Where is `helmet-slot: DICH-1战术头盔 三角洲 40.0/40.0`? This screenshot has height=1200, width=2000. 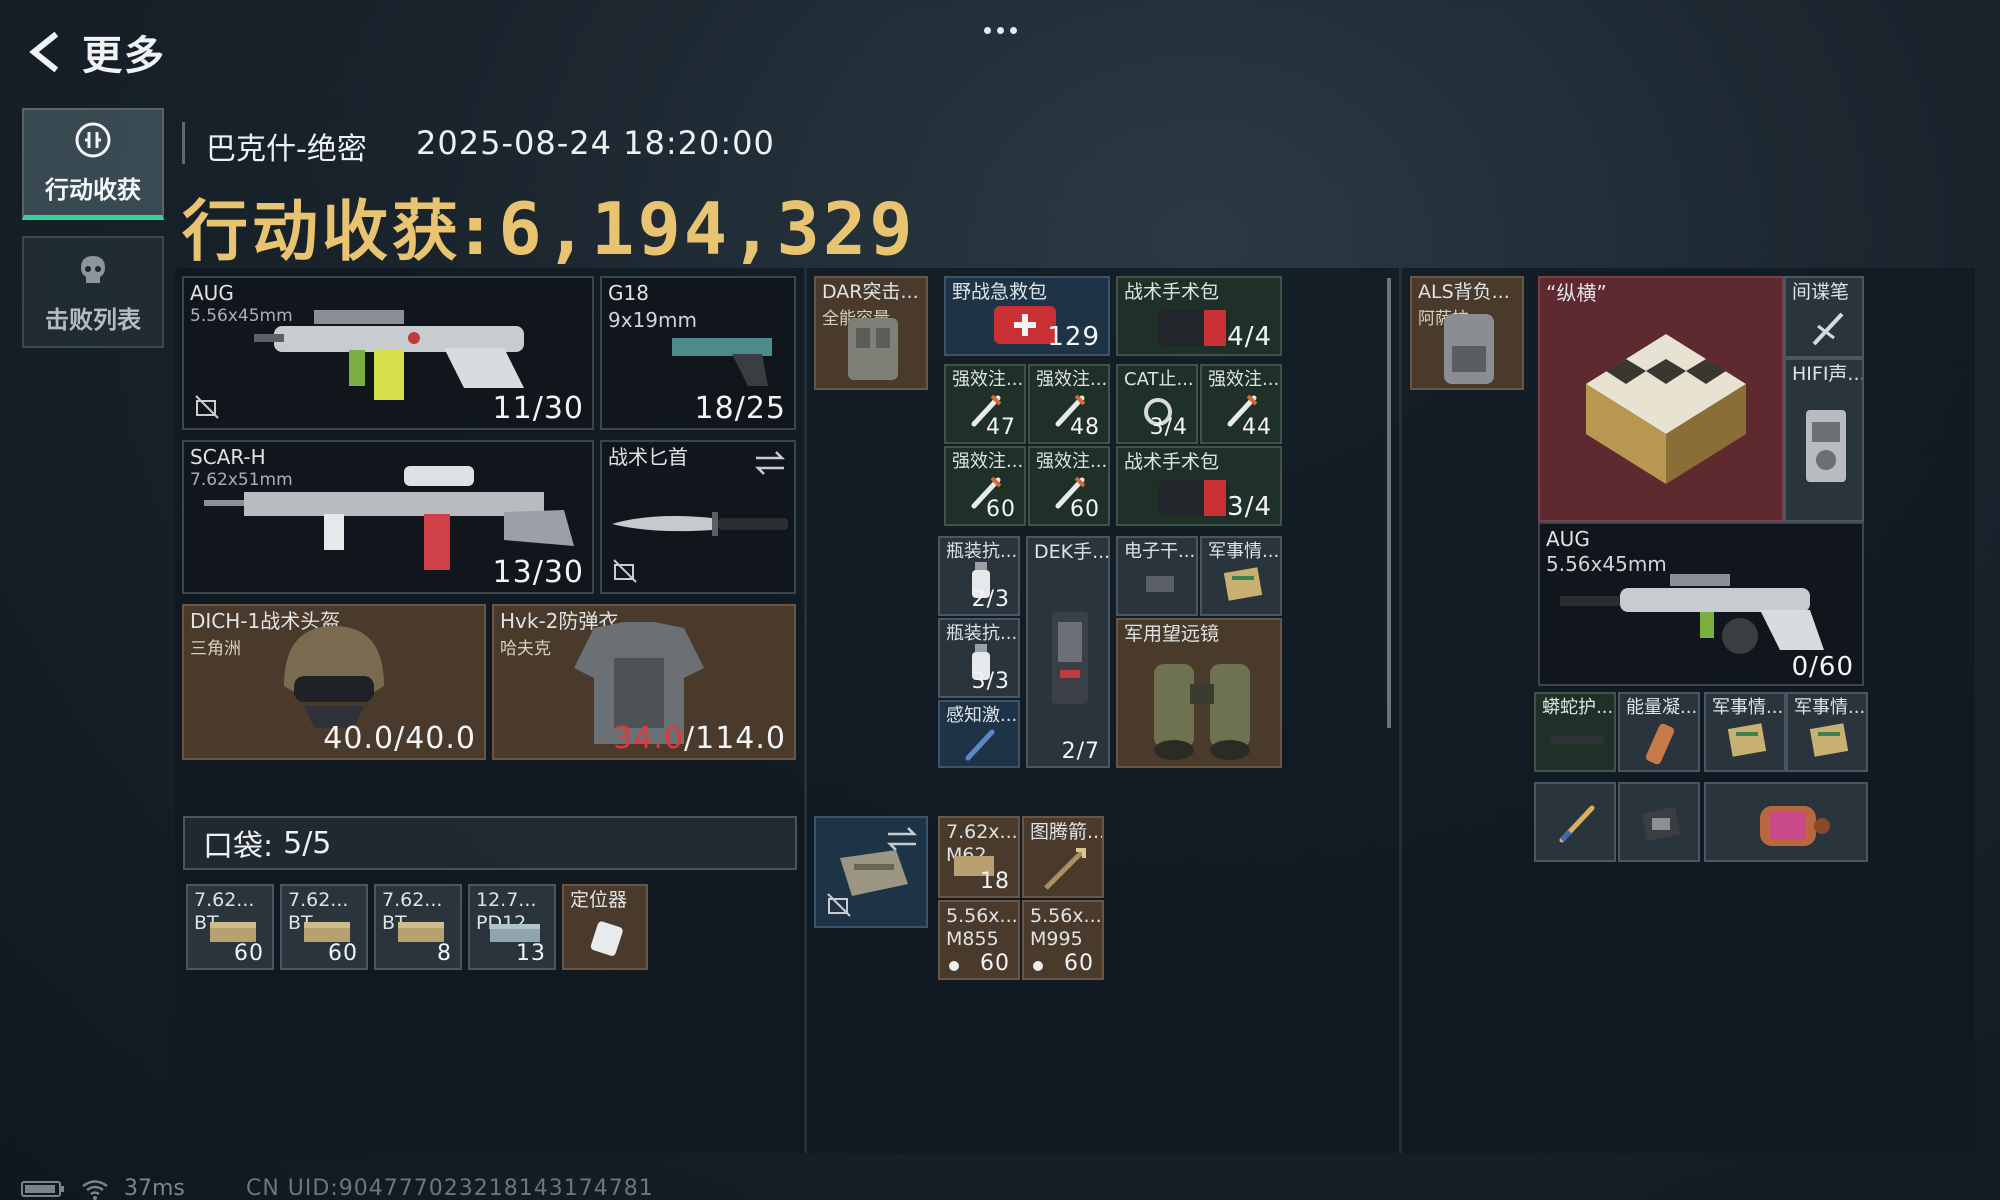 helmet-slot: DICH-1战术头盔 三角洲 40.0/40.0 is located at coordinates (334, 682).